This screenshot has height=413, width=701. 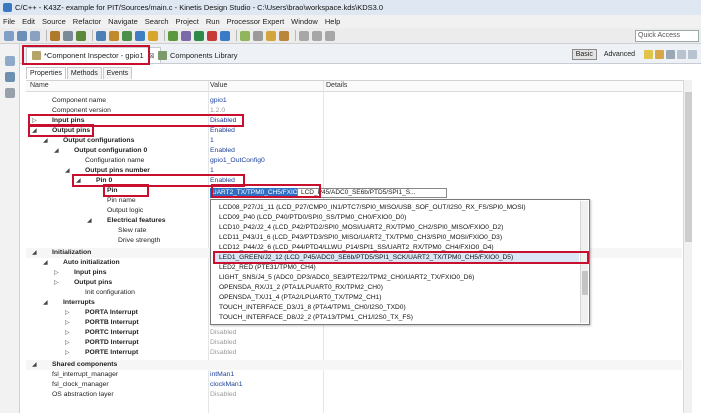 I want to click on table-row: Configuration name gpio1_OutConfig0, so click(x=354, y=161).